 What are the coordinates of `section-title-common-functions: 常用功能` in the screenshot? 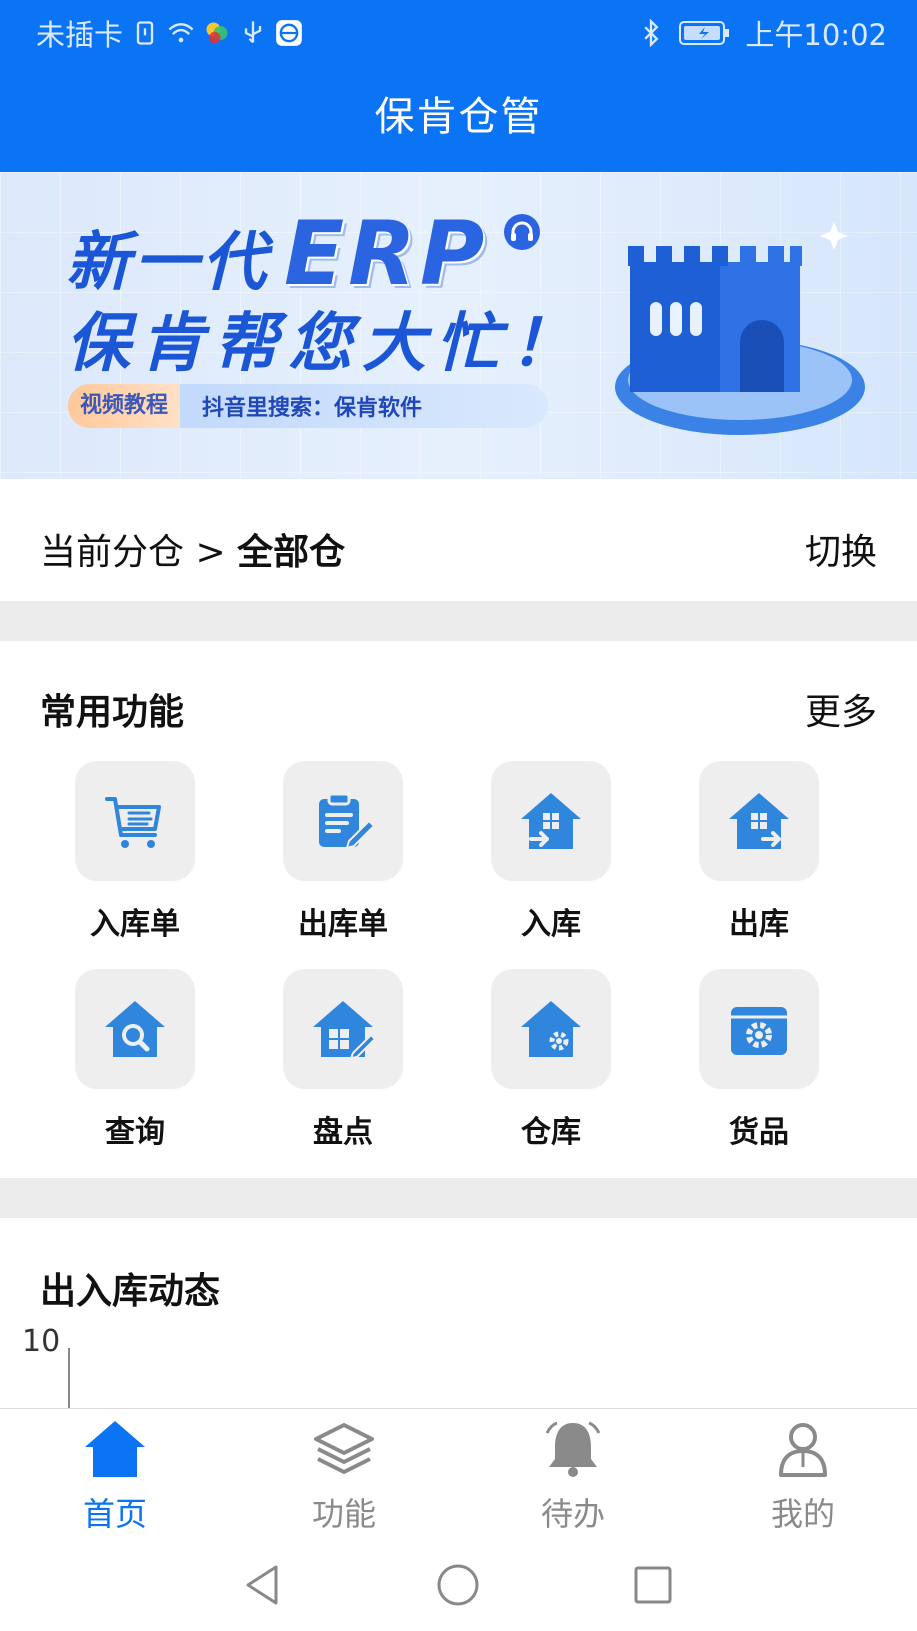 It's located at (112, 712).